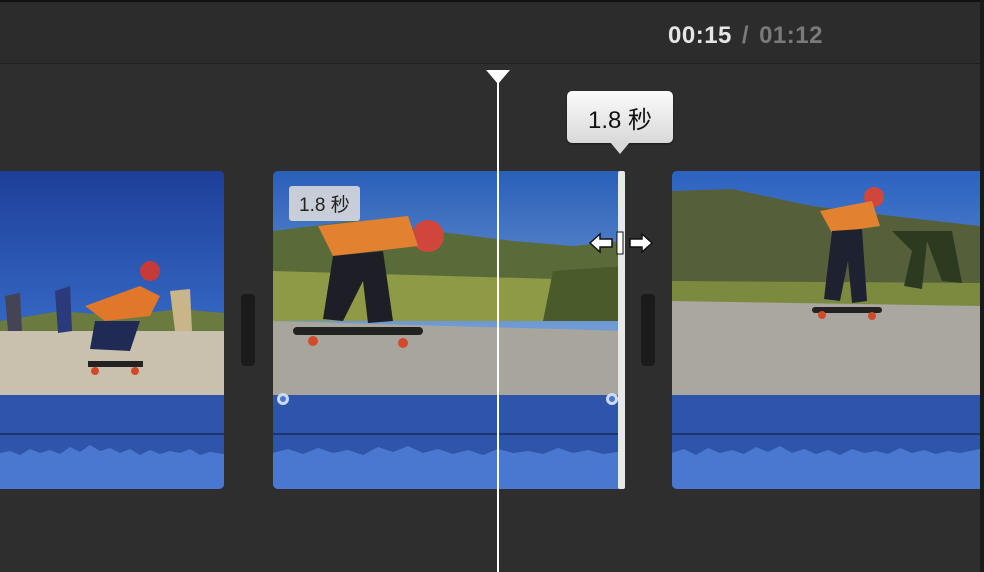 The width and height of the screenshot is (984, 572). I want to click on trim-cursor-icon, so click(621, 243).